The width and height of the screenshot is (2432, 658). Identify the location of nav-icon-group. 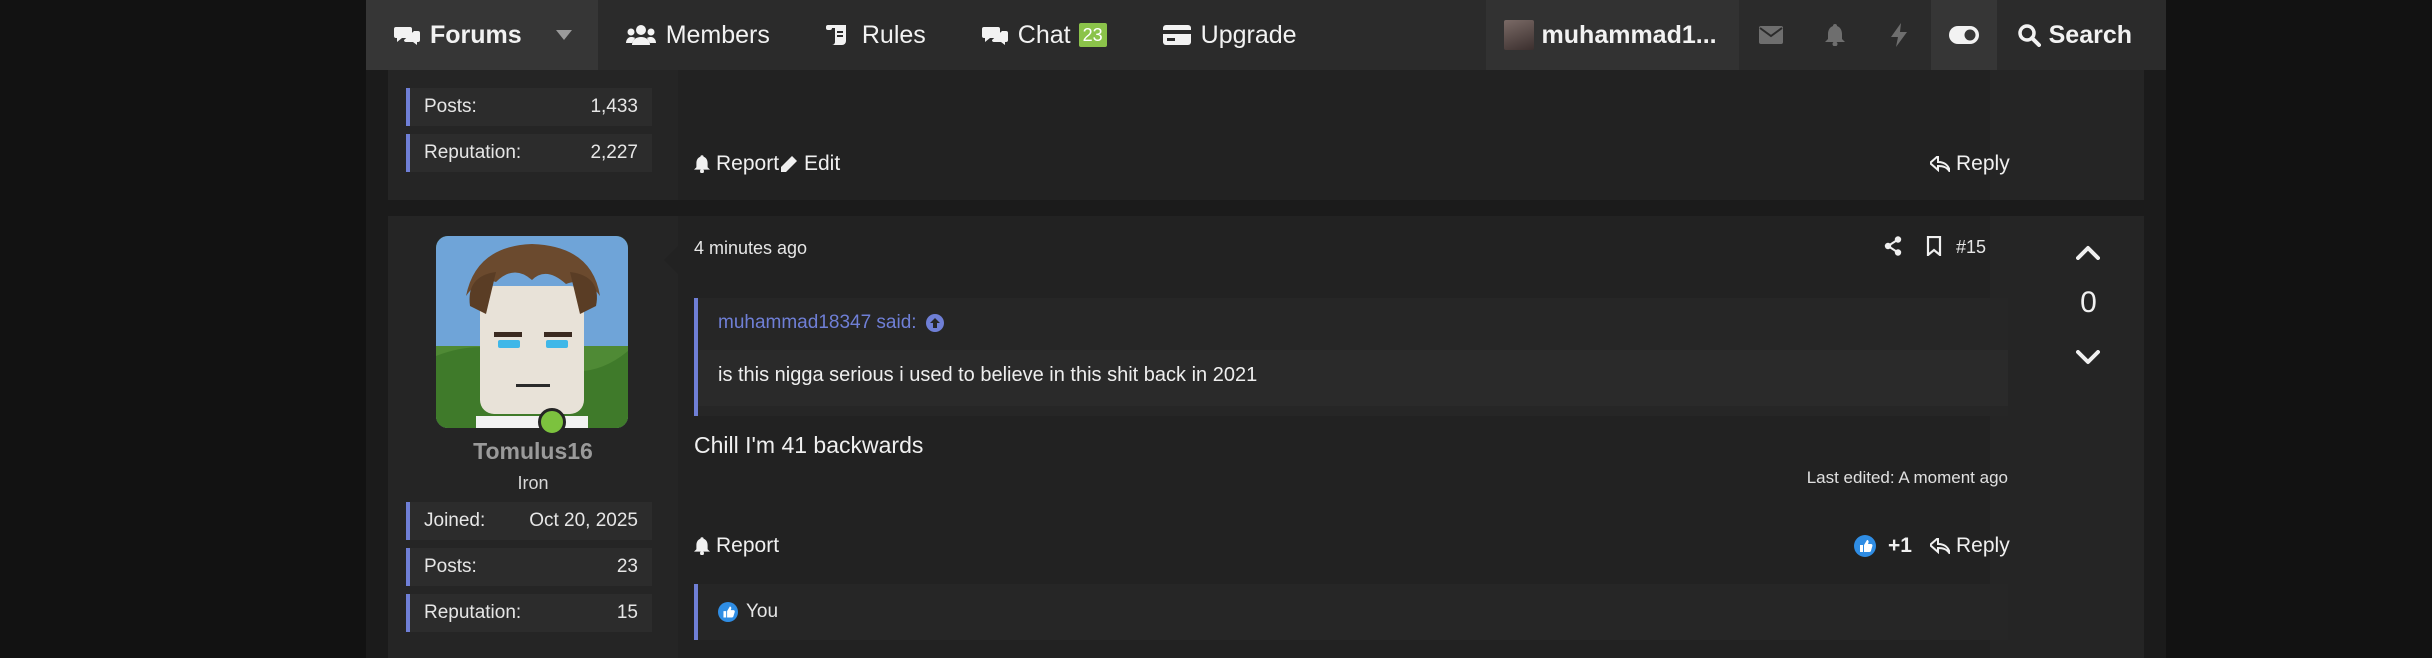
(1834, 35).